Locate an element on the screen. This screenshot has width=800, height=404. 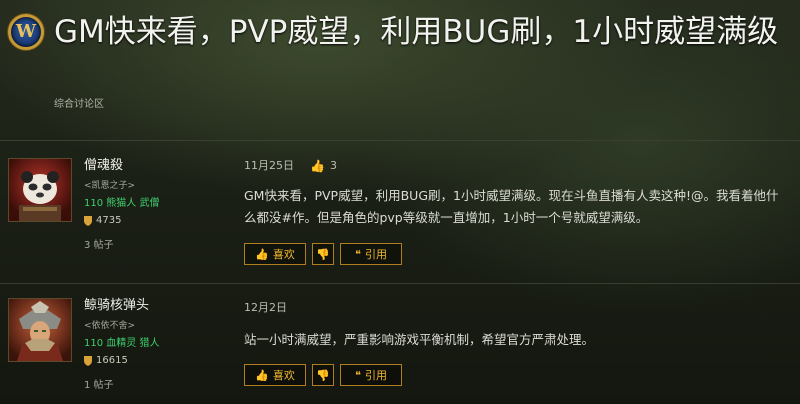
author-class: 110 血精灵 猎人 is located at coordinates (122, 343).